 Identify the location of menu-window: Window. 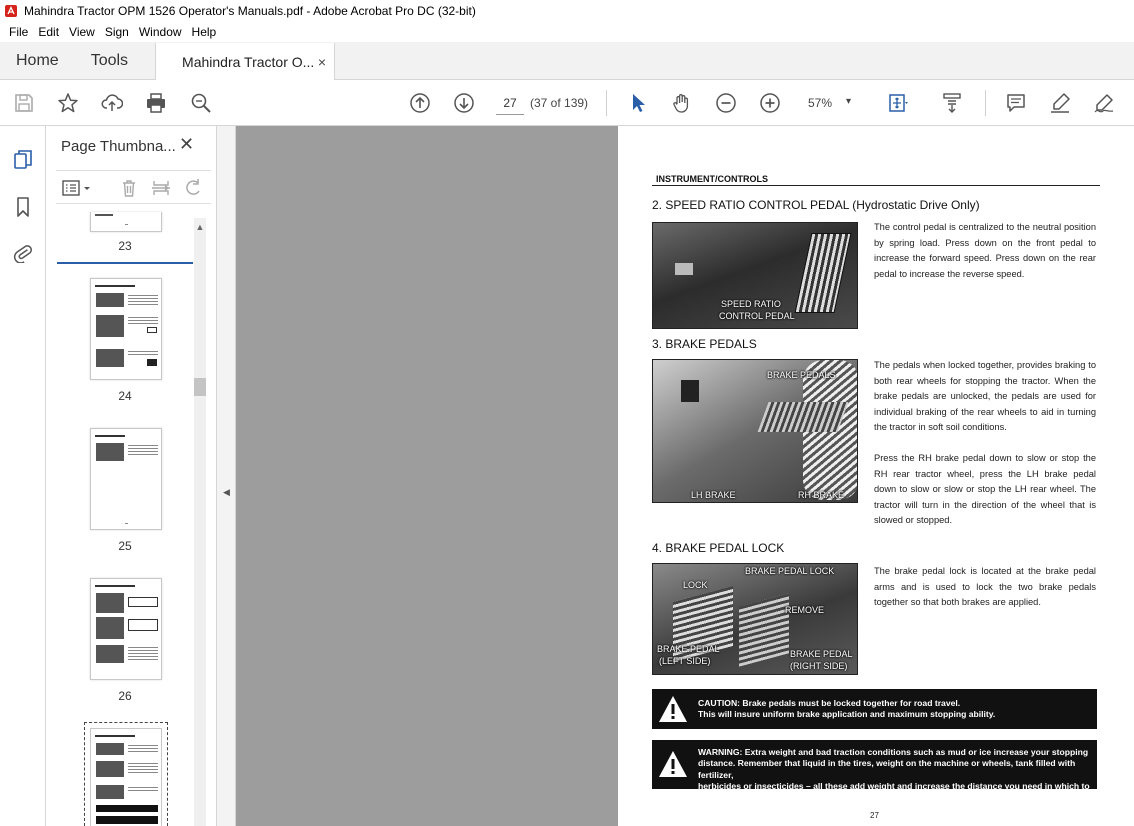
(160, 32).